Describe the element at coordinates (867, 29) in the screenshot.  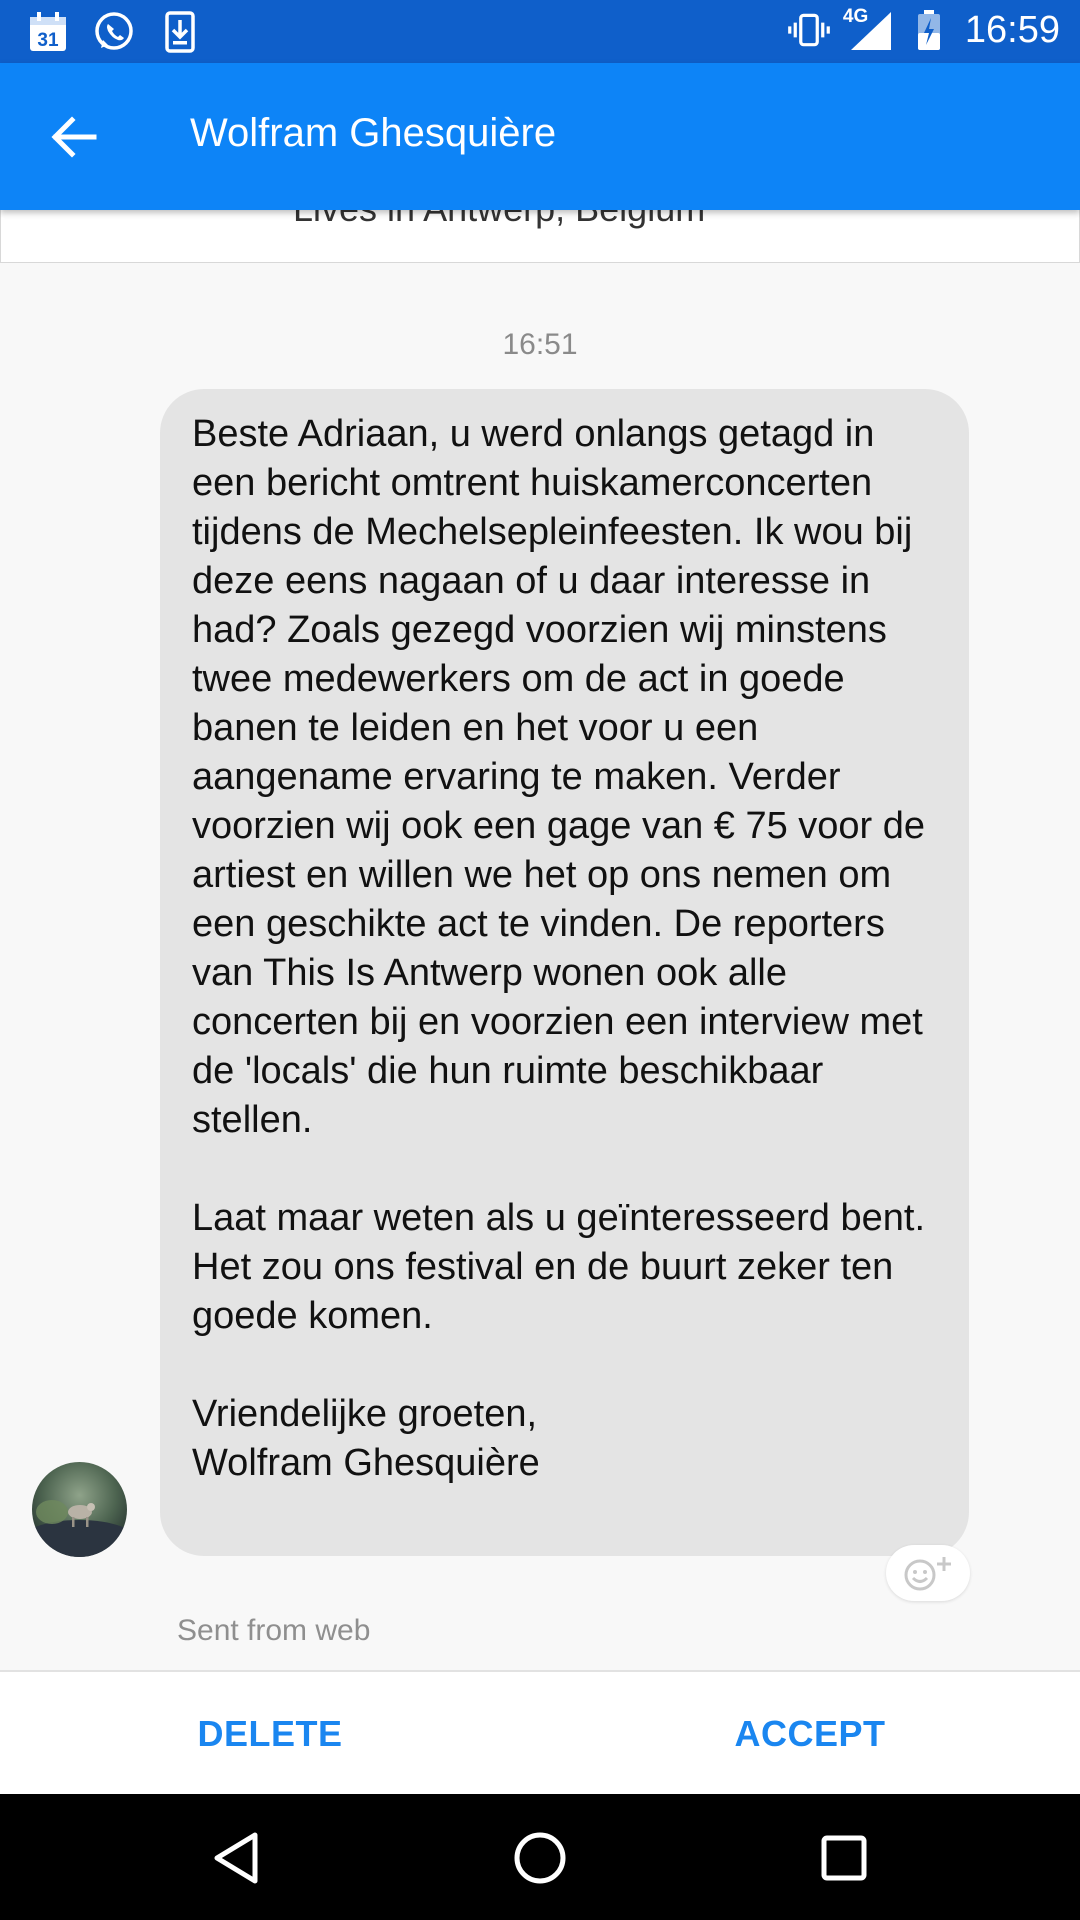
I see `signal-icon: 4G` at that location.